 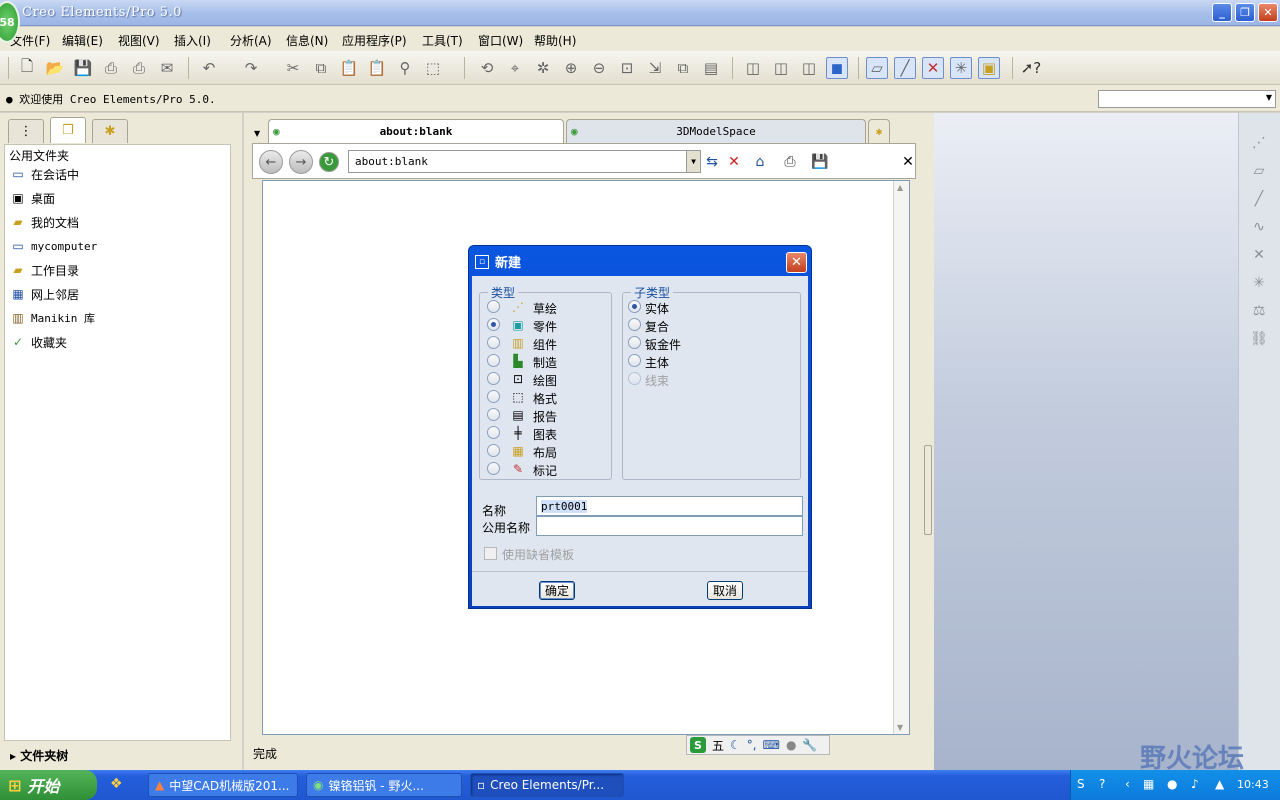 What do you see at coordinates (669, 506) in the screenshot?
I see `name-input: prt0001` at bounding box center [669, 506].